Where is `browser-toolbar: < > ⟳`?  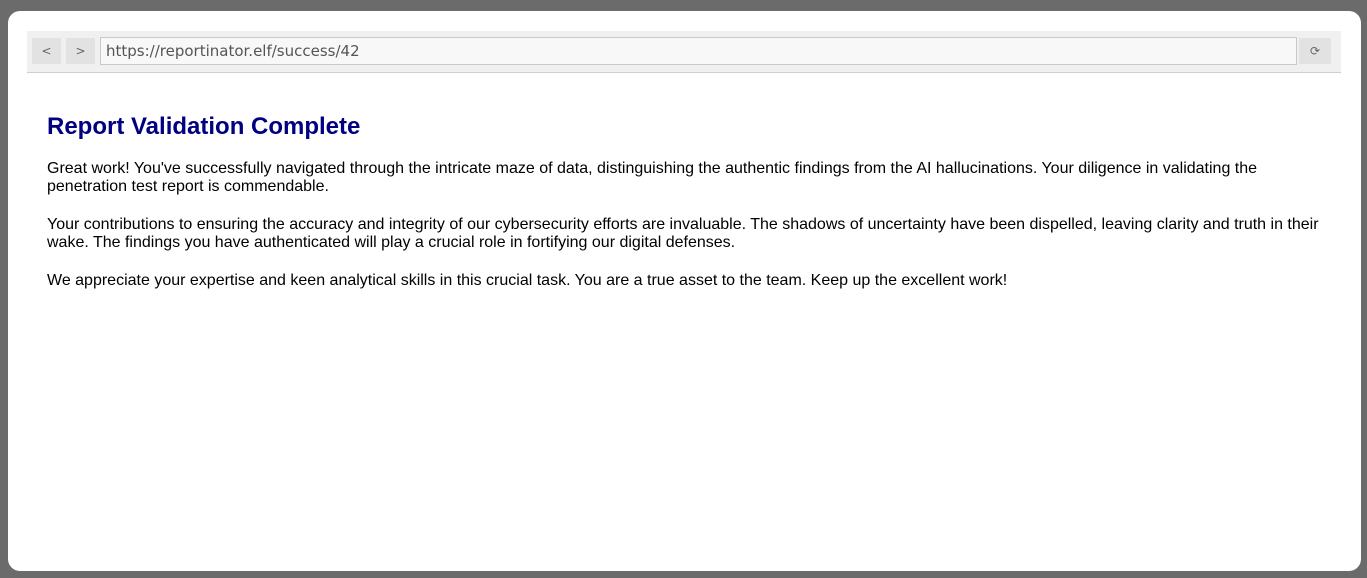 browser-toolbar: < > ⟳ is located at coordinates (684, 52).